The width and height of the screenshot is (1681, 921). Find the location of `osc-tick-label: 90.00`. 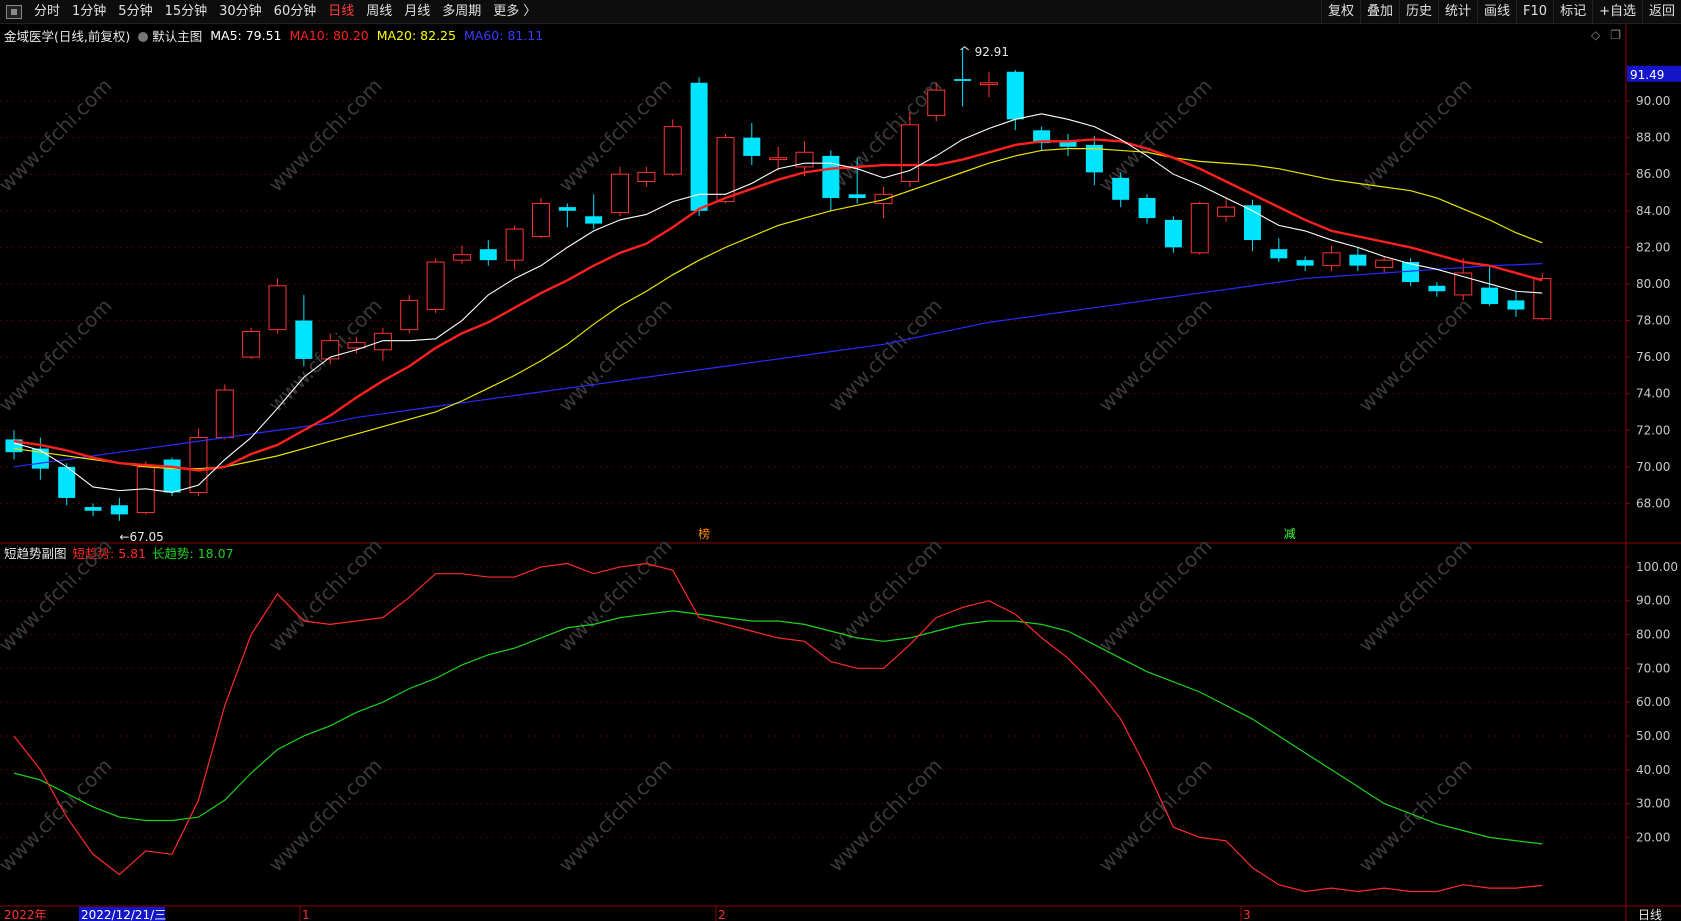

osc-tick-label: 90.00 is located at coordinates (1653, 601).